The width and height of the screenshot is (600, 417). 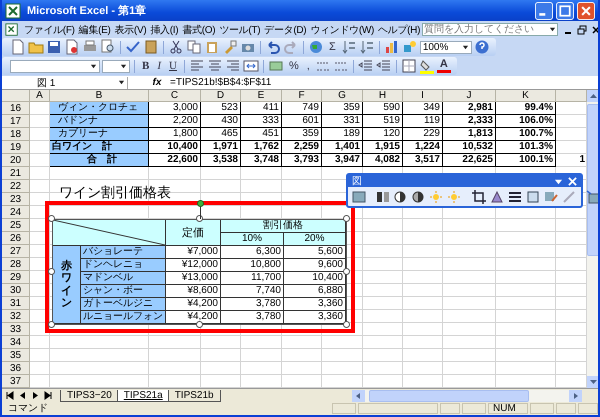 What do you see at coordinates (94, 29) in the screenshot?
I see `menu-item: 編集(E)` at bounding box center [94, 29].